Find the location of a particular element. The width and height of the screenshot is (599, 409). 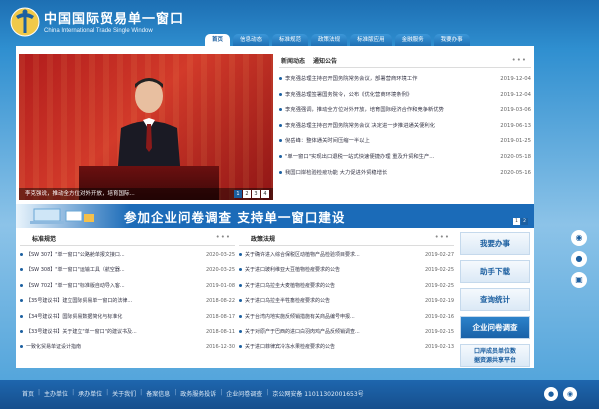

news-item-title: 李克强总理主持召开国务院常务会议，部署营商环境工作 is located at coordinates (376, 80).